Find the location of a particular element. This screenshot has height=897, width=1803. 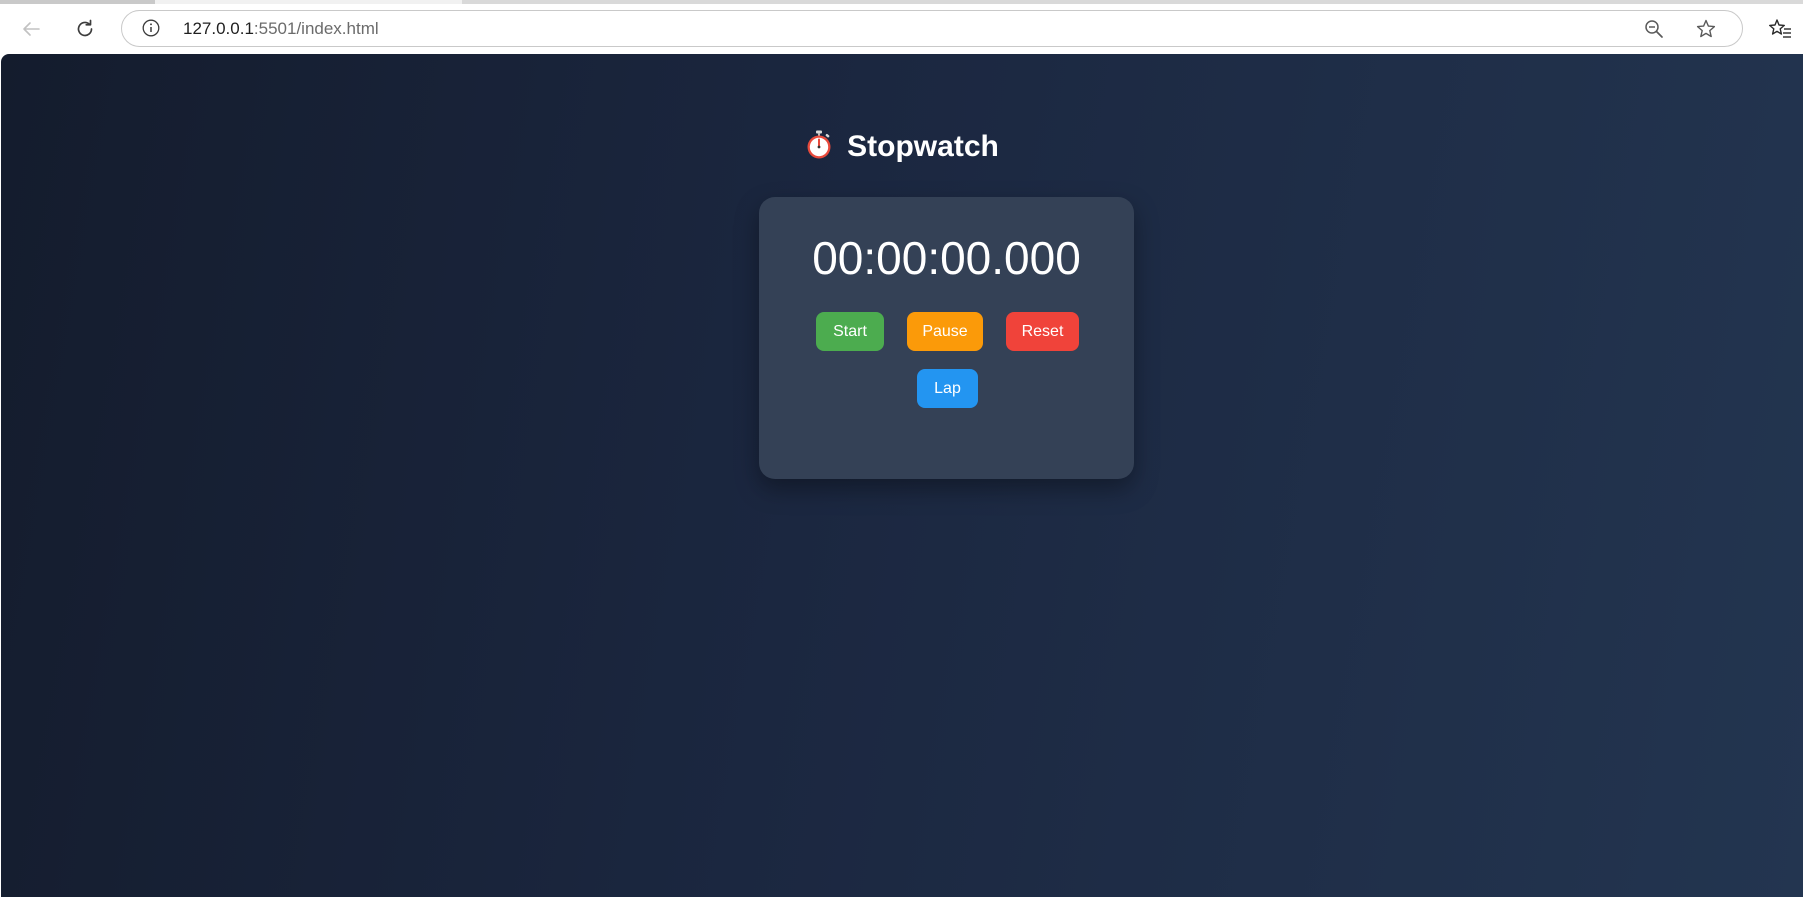

info-icon is located at coordinates (151, 28).